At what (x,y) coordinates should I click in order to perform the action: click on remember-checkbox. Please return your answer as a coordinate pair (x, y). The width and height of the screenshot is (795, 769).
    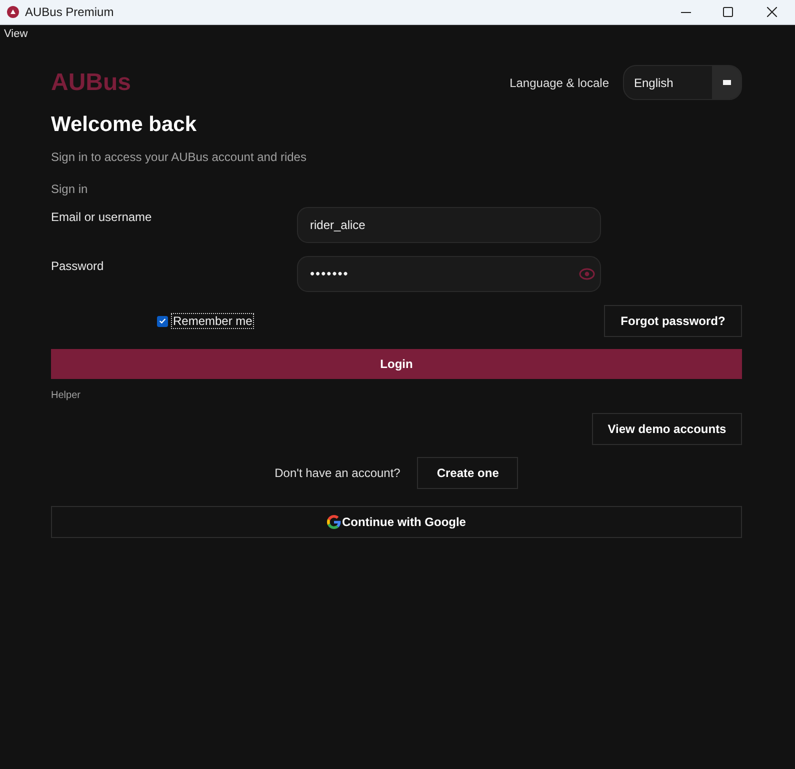
    Looking at the image, I should click on (162, 321).